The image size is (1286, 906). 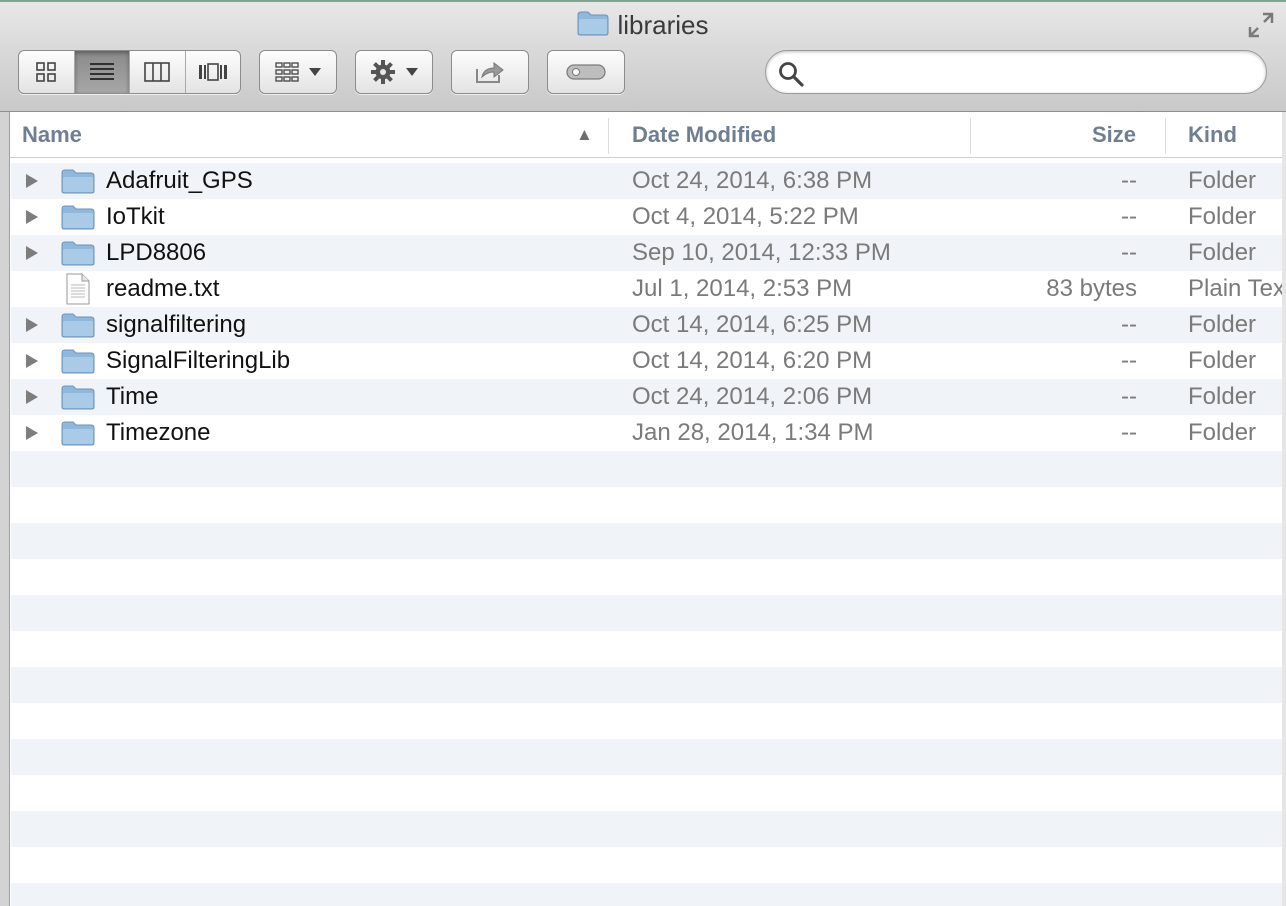 I want to click on file-row: Time Oct 24, 2014, 2:06 PM -- Folder, so click(x=648, y=397).